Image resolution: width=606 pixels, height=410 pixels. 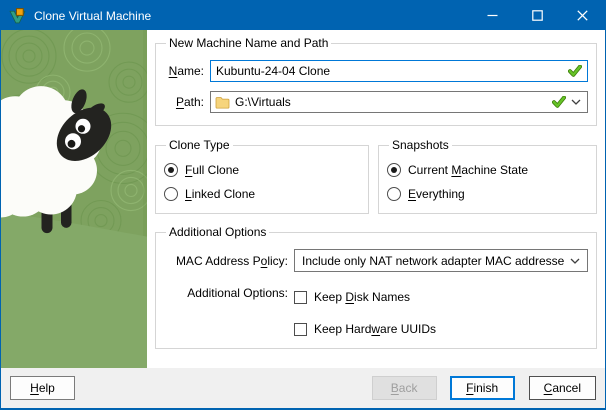 I want to click on virtualbox-clone-icon, so click(x=17, y=16).